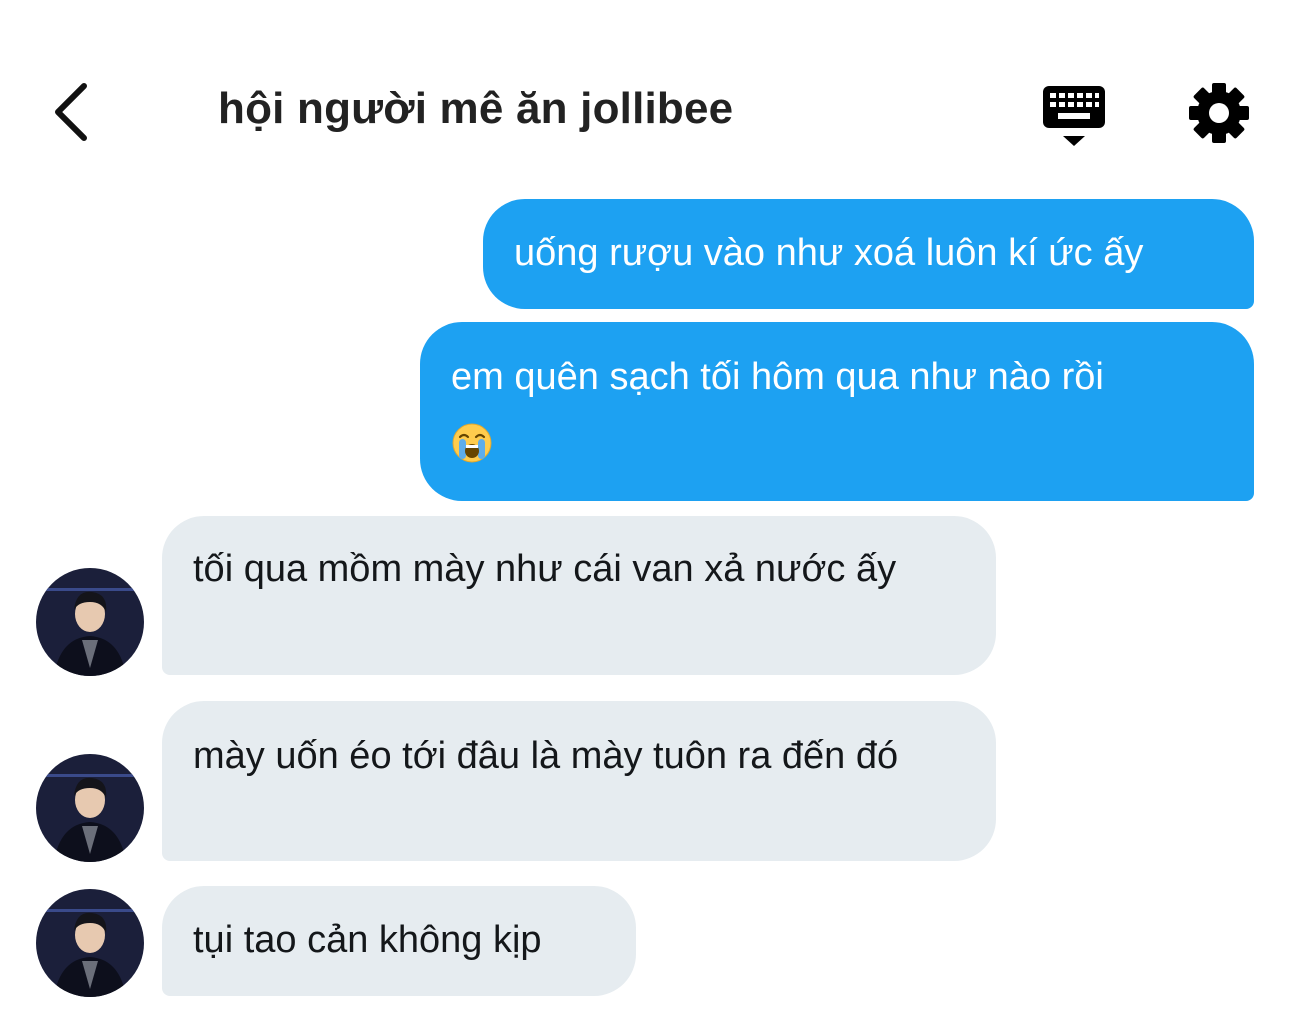 Image resolution: width=1290 pixels, height=1017 pixels. I want to click on settings-button, so click(1219, 113).